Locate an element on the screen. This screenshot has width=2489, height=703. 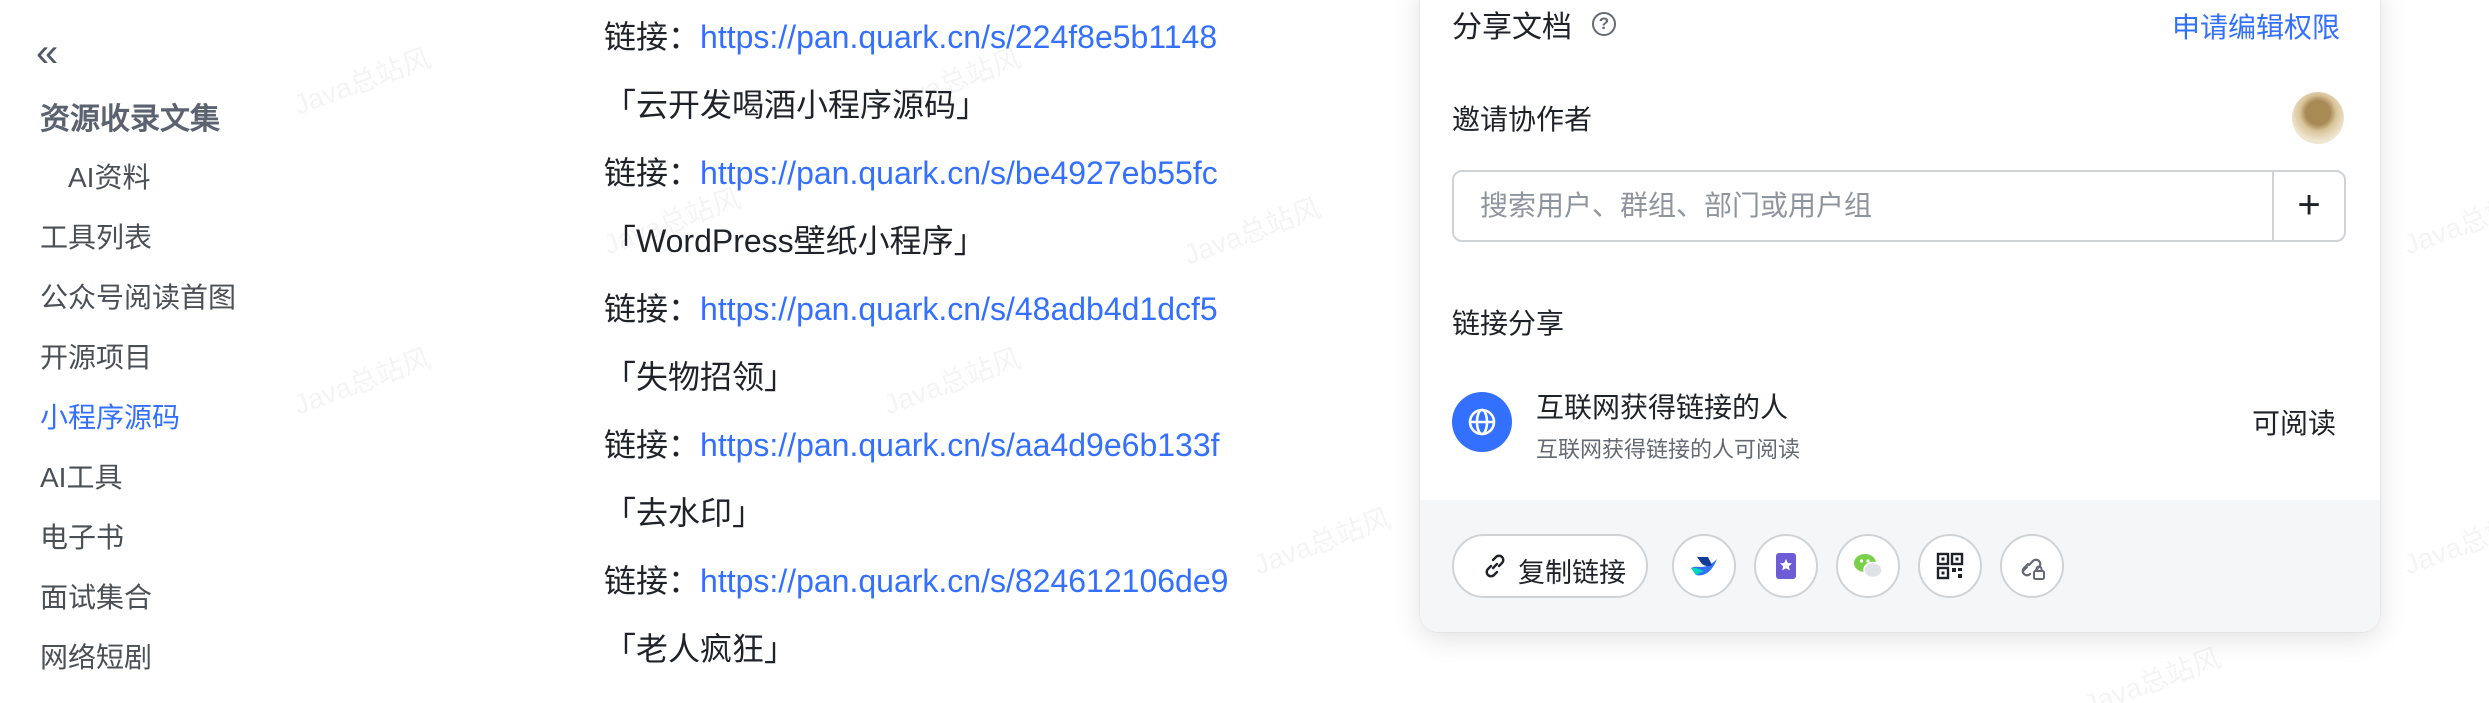
sidebar-item-ai-tools: AI工具 is located at coordinates (81, 476).